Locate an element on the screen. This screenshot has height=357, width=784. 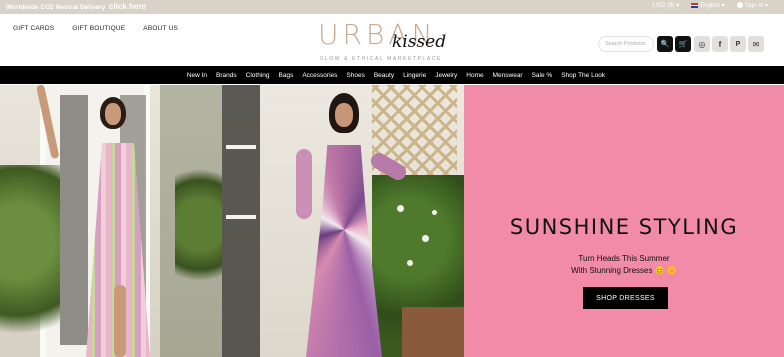
nav-sale: Sale % is located at coordinates (542, 75).